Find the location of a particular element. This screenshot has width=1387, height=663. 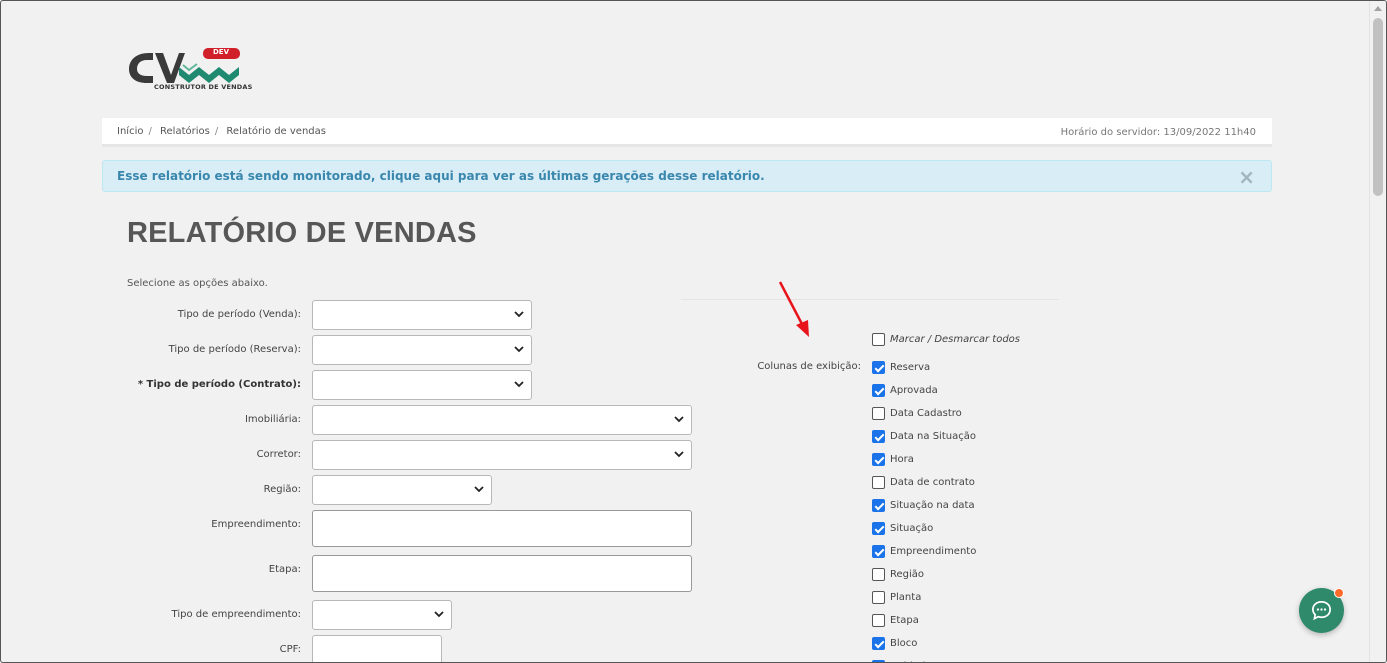

select-tipo-periodo-contrato is located at coordinates (422, 385).